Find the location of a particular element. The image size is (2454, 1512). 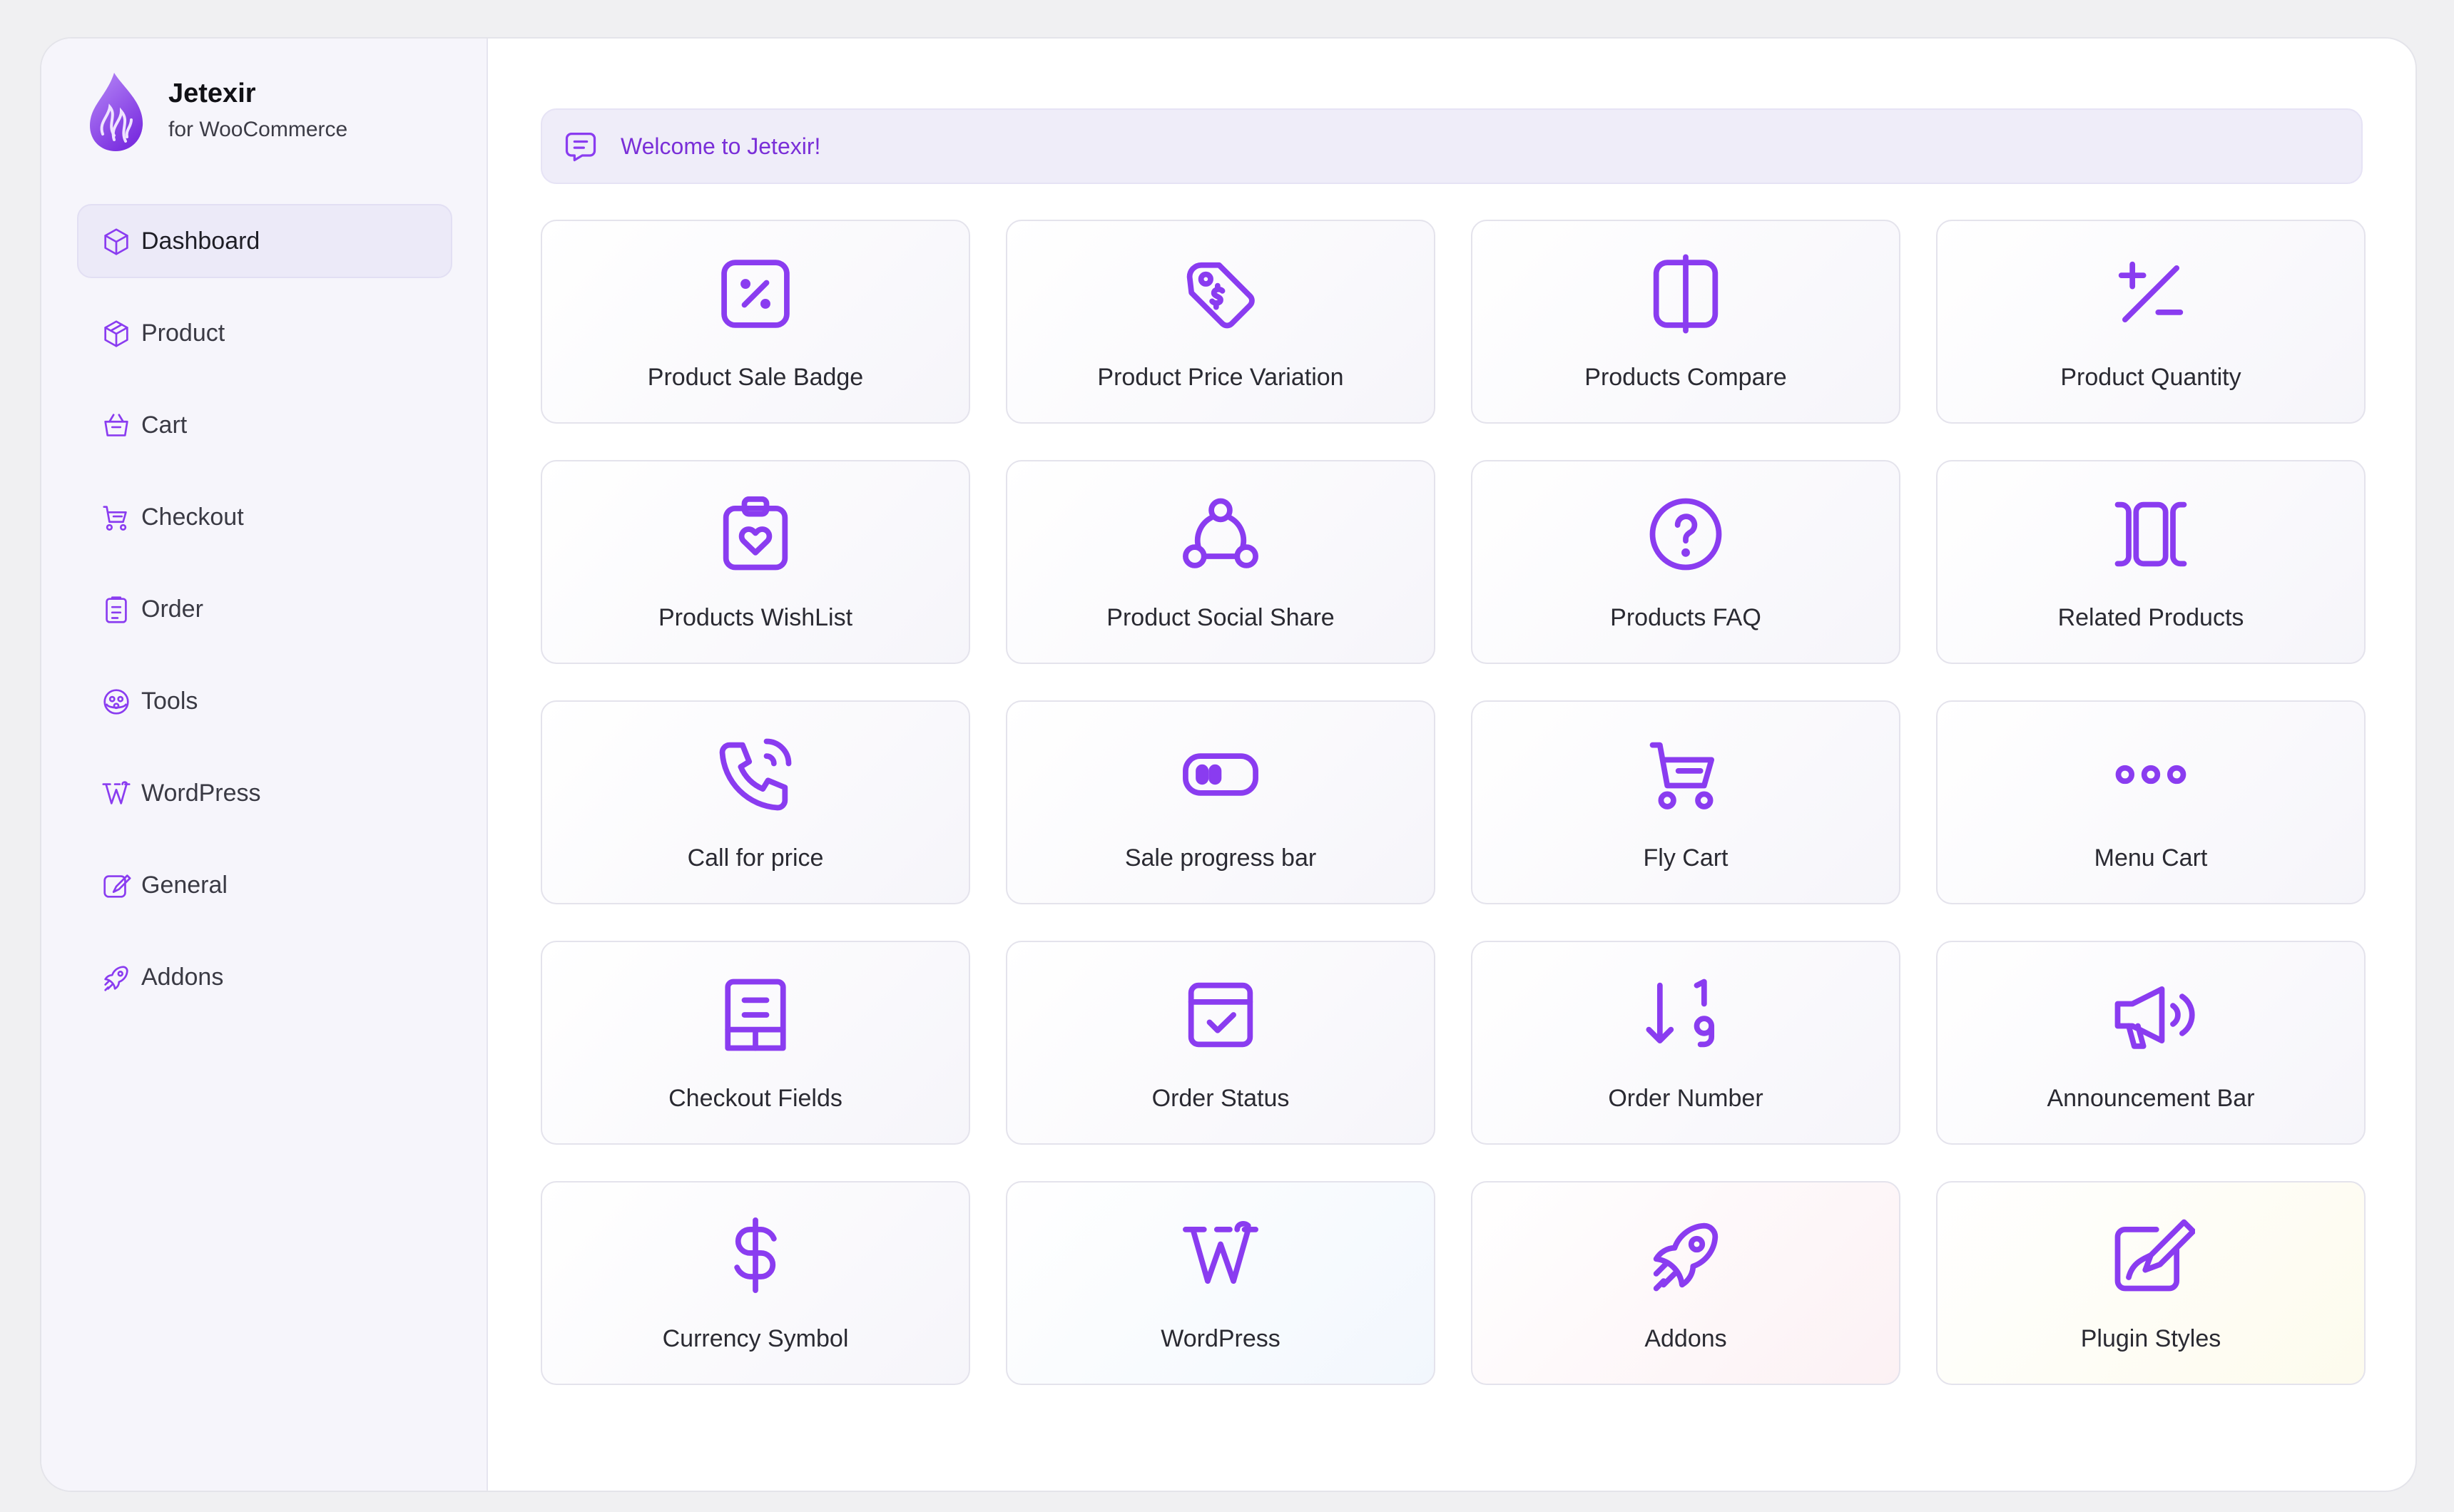

sidebar-item-label: Addons is located at coordinates (182, 977).